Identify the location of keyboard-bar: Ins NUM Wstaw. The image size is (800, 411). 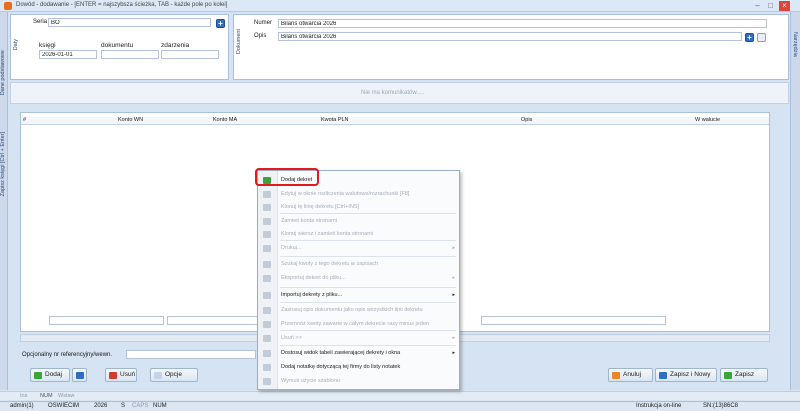
(400, 395).